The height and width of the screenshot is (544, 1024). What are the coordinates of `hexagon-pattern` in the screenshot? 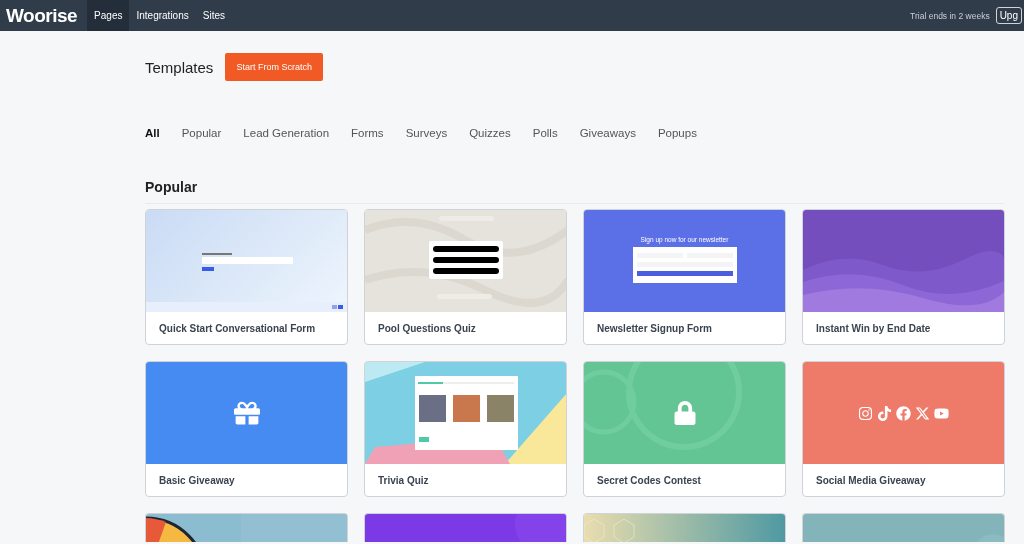 It's located at (609, 530).